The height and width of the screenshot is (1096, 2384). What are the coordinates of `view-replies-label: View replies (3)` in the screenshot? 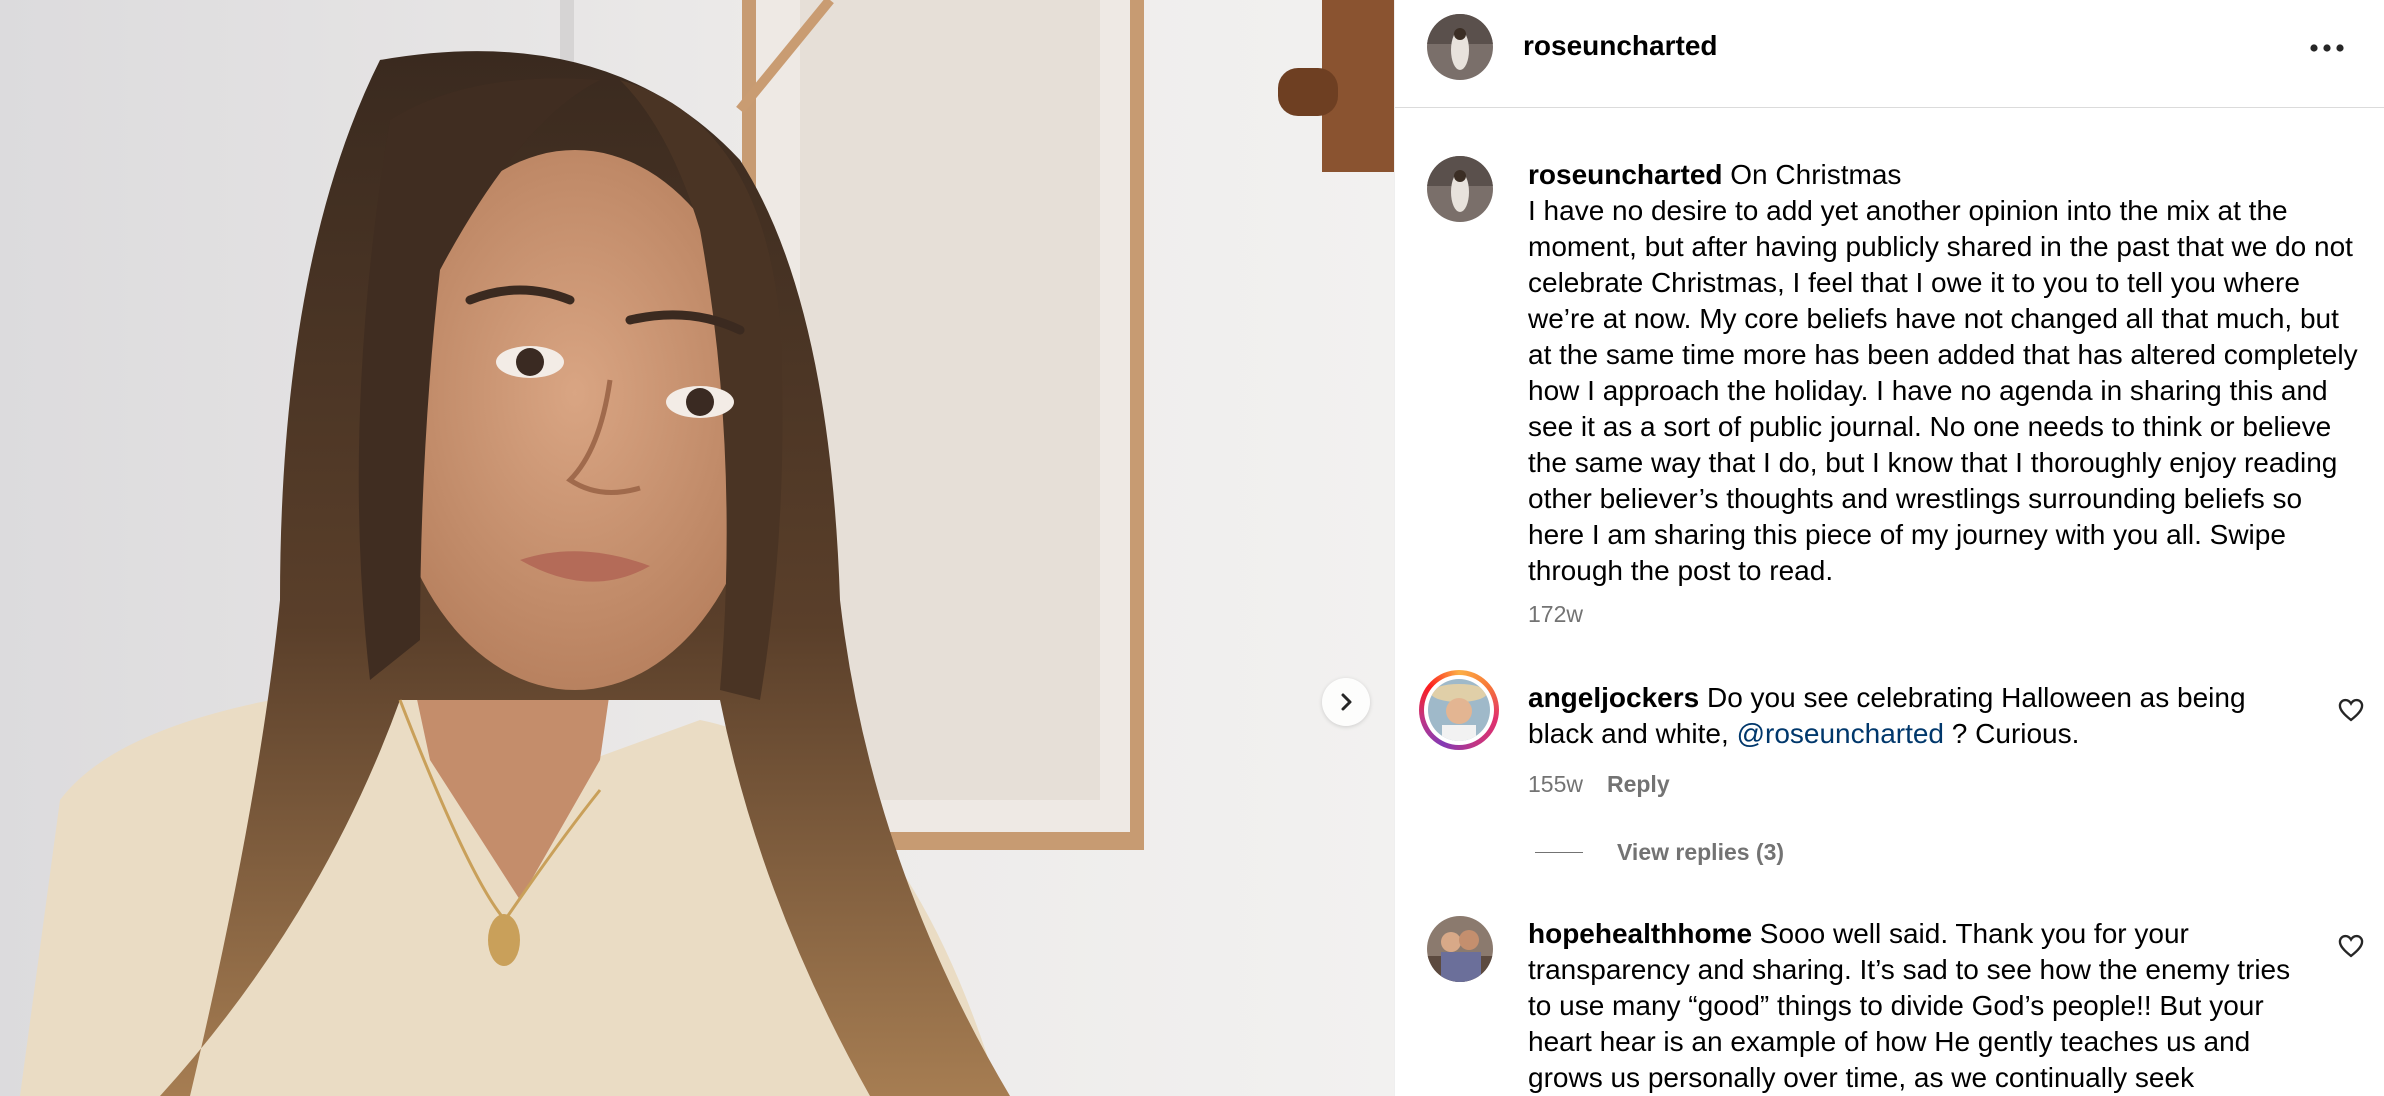 It's located at (1701, 852).